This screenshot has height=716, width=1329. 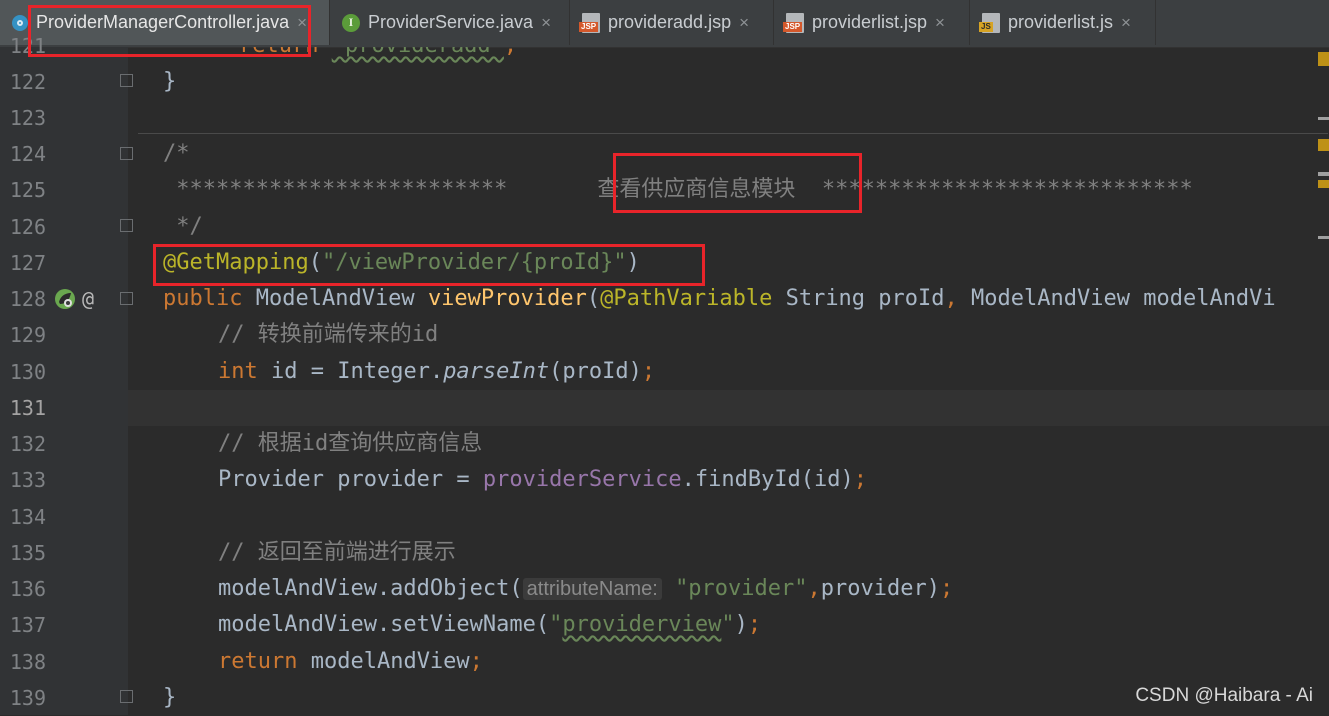 I want to click on code-text: ), so click(x=741, y=624).